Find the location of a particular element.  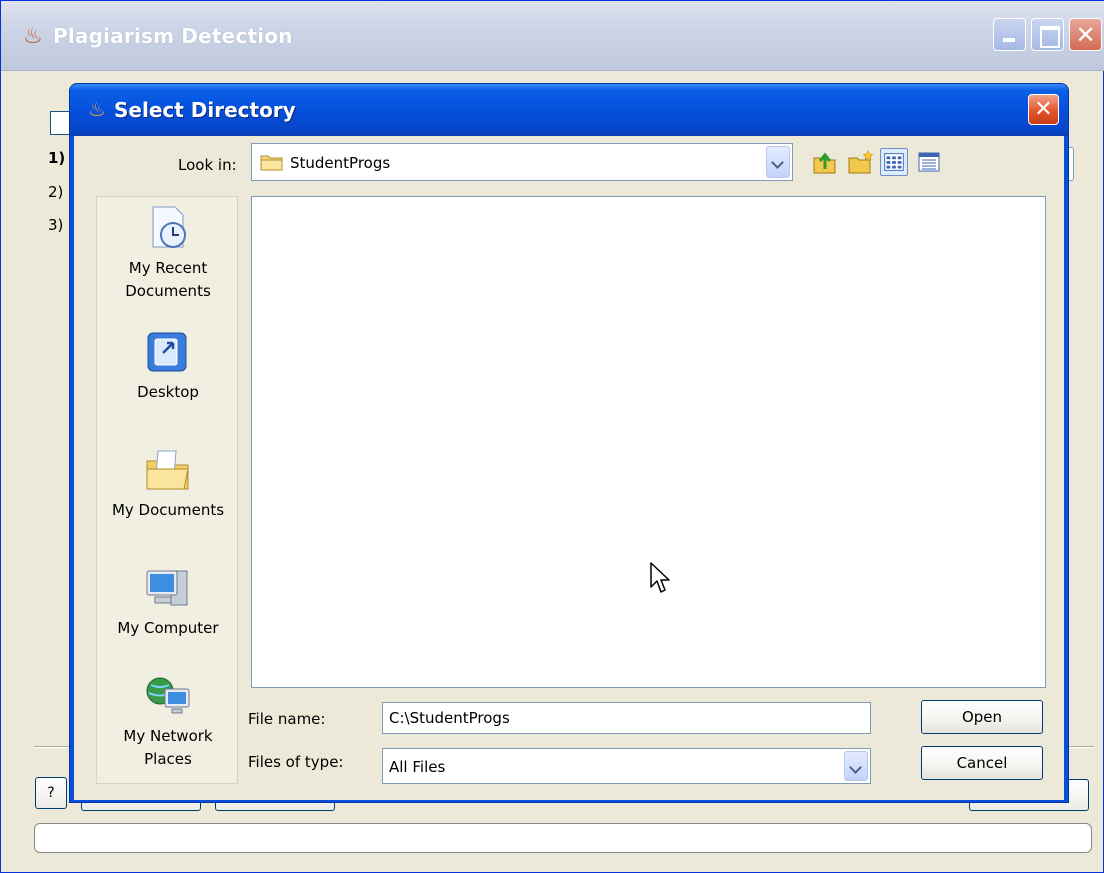

maximize-icon is located at coordinates (1047, 34).